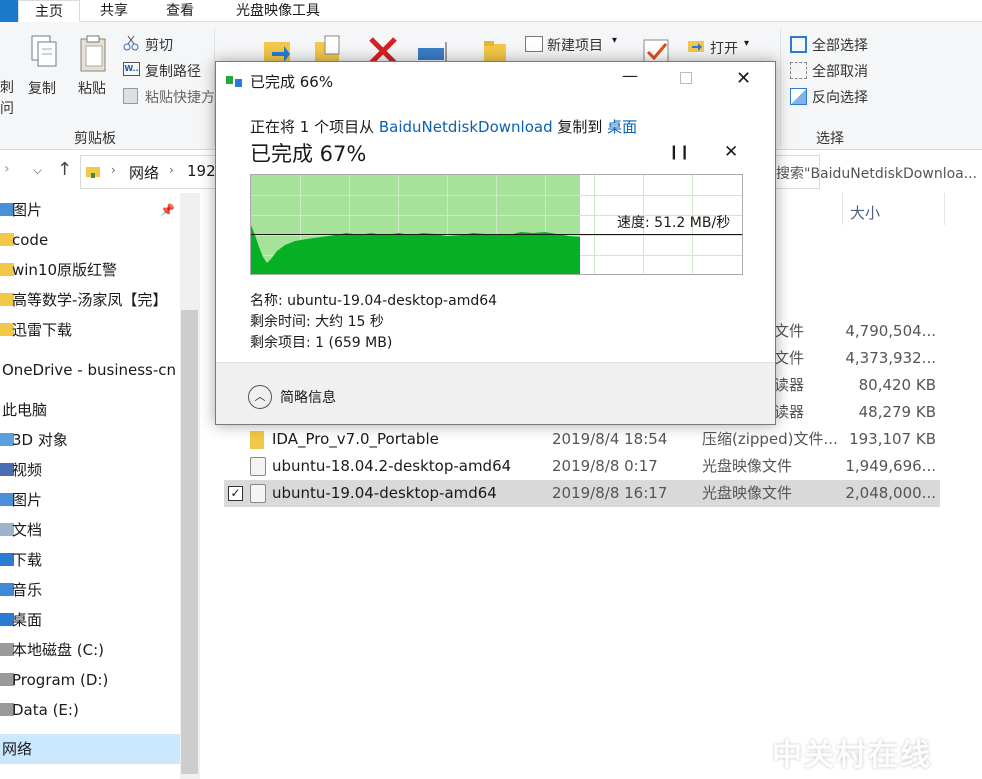 This screenshot has width=982, height=779. Describe the element at coordinates (292, 82) in the screenshot. I see `dialog-title: 已完成 66%` at that location.